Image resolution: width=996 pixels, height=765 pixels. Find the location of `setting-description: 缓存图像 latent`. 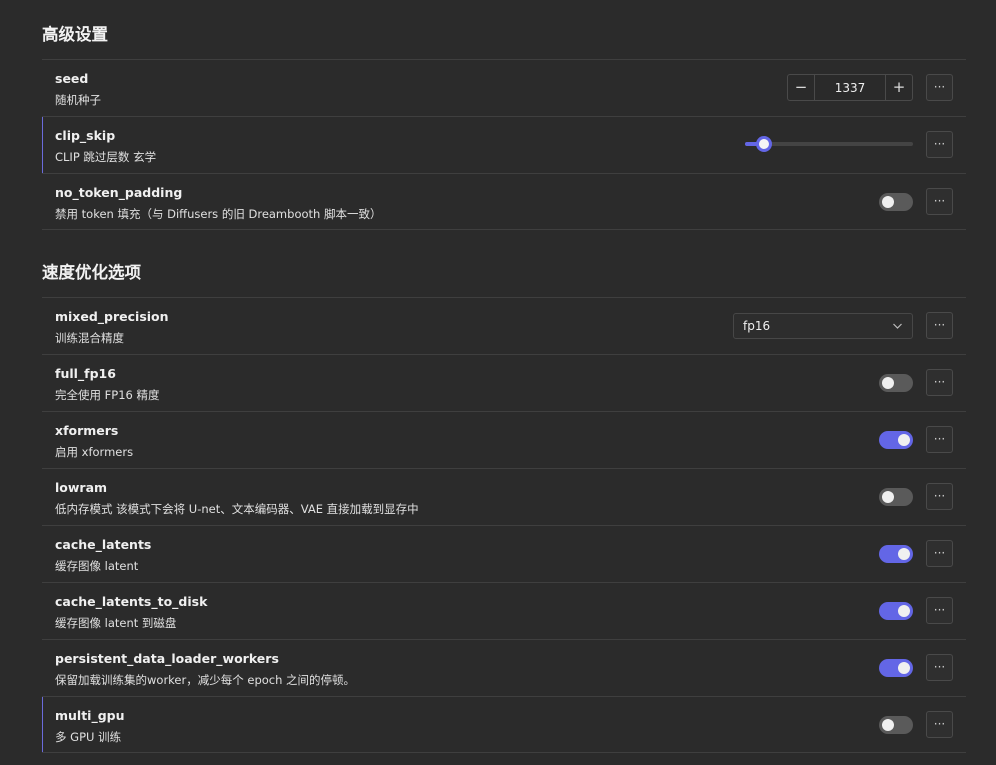

setting-description: 缓存图像 latent is located at coordinates (97, 566).